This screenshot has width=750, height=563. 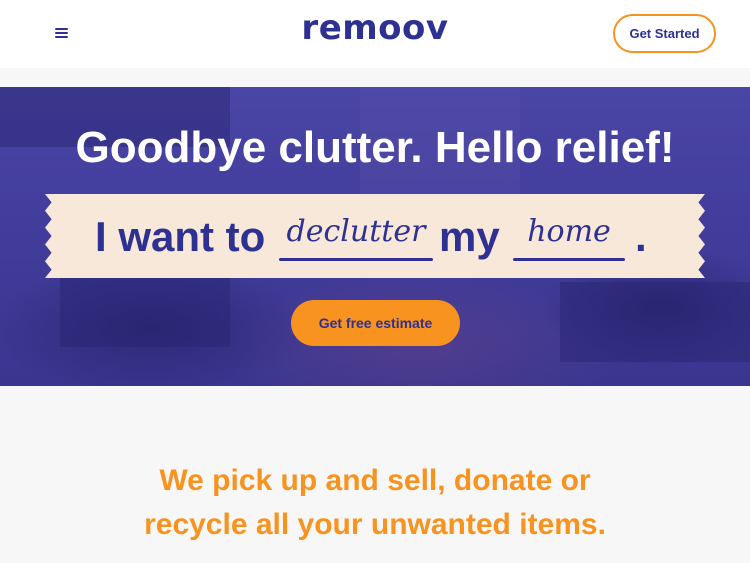 I want to click on banner-prefix: I want to, so click(x=180, y=236).